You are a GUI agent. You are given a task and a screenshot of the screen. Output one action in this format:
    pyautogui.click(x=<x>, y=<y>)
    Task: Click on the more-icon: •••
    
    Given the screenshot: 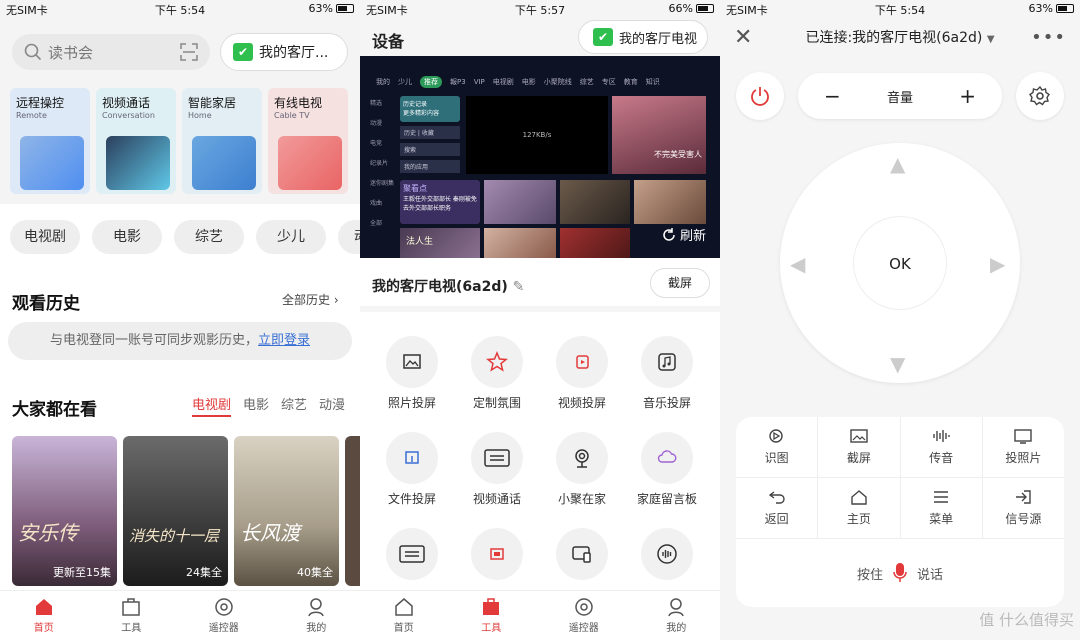 What is the action you would take?
    pyautogui.click(x=1048, y=37)
    